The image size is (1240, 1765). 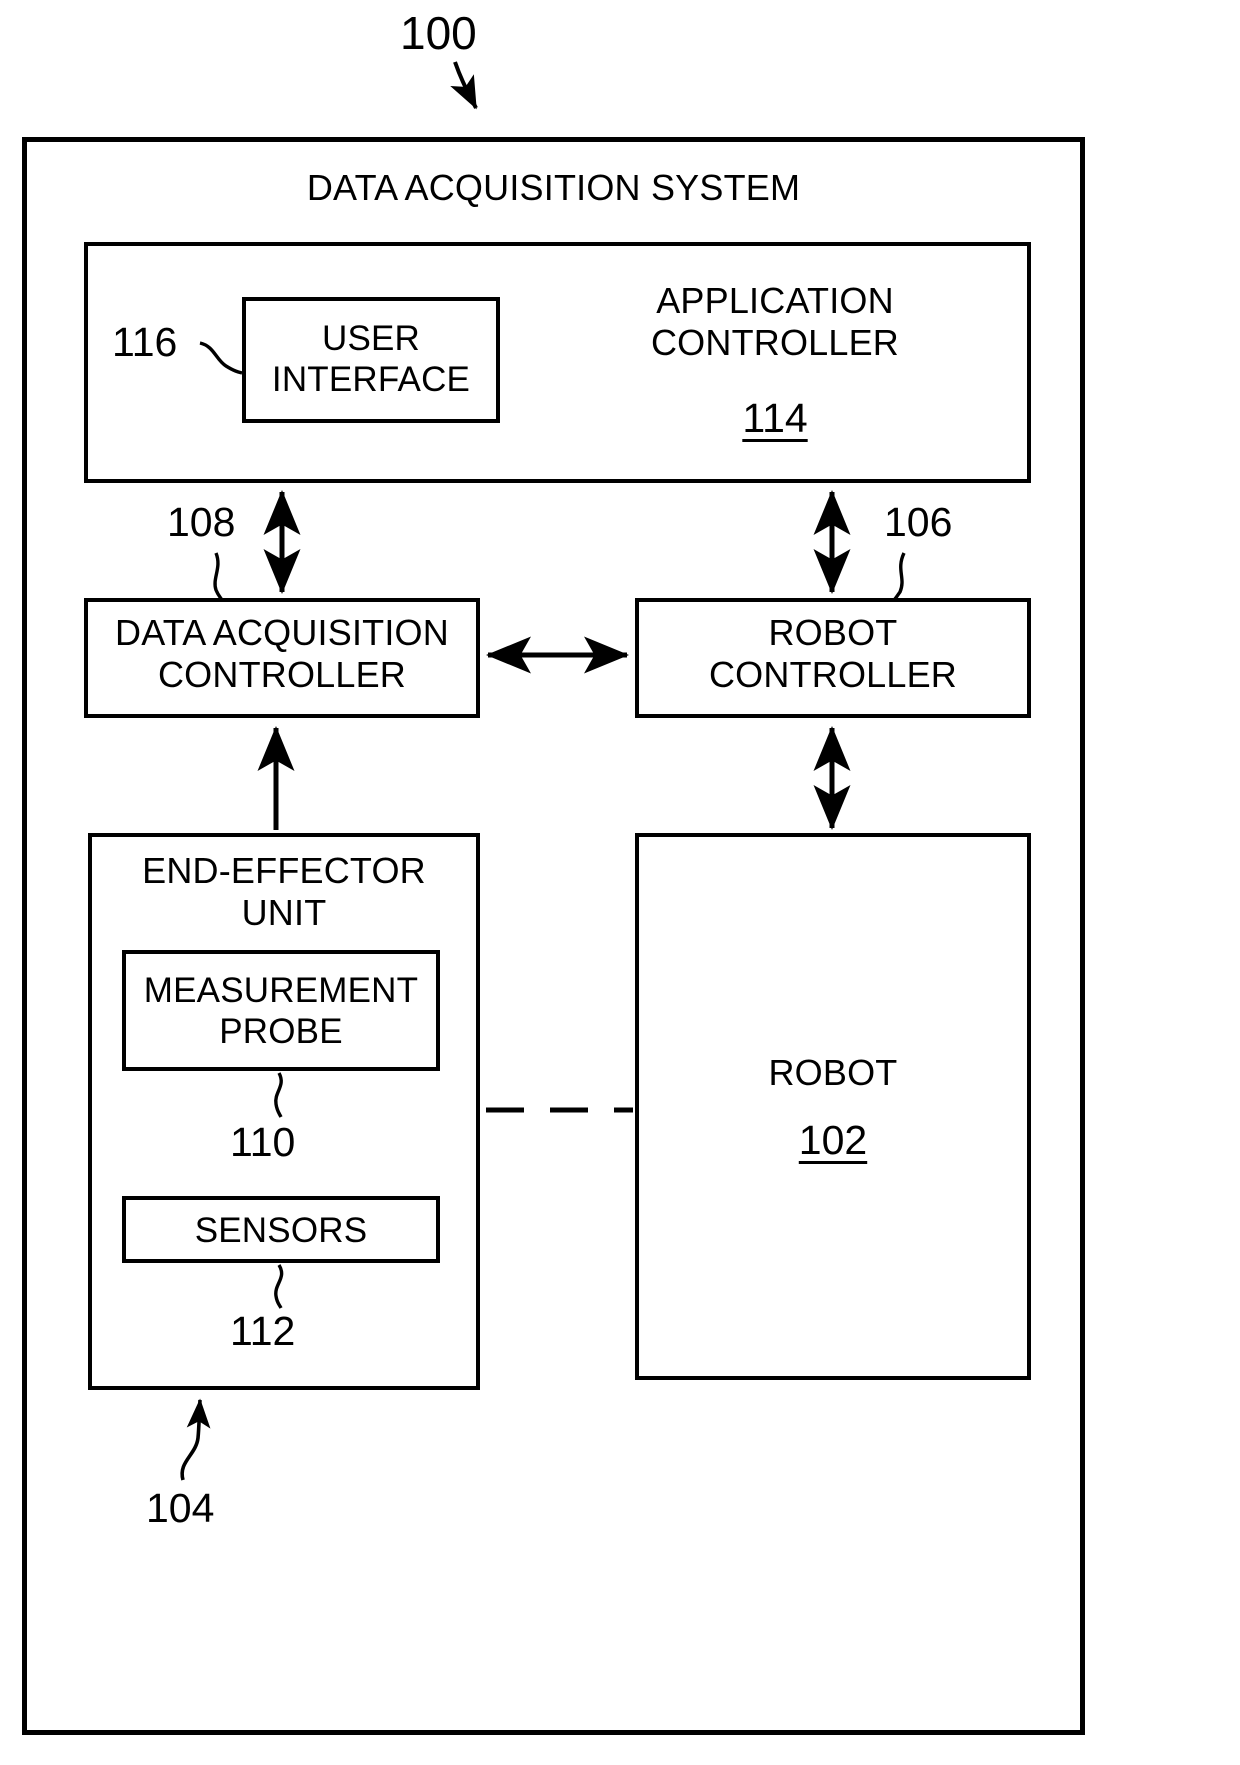 What do you see at coordinates (833, 1140) in the screenshot?
I see `robot-ref-102: 102` at bounding box center [833, 1140].